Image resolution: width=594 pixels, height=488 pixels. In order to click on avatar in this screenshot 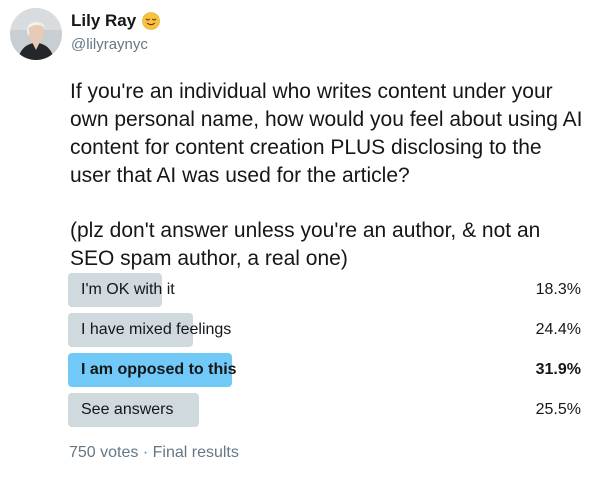, I will do `click(36, 34)`.